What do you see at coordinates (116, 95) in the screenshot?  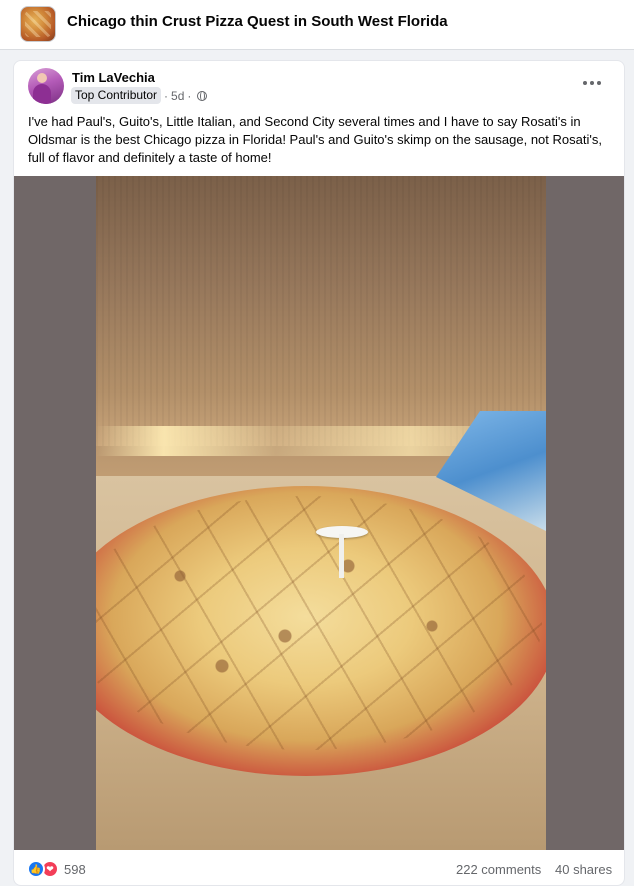 I see `top-contributor-badge: Top Contributor` at bounding box center [116, 95].